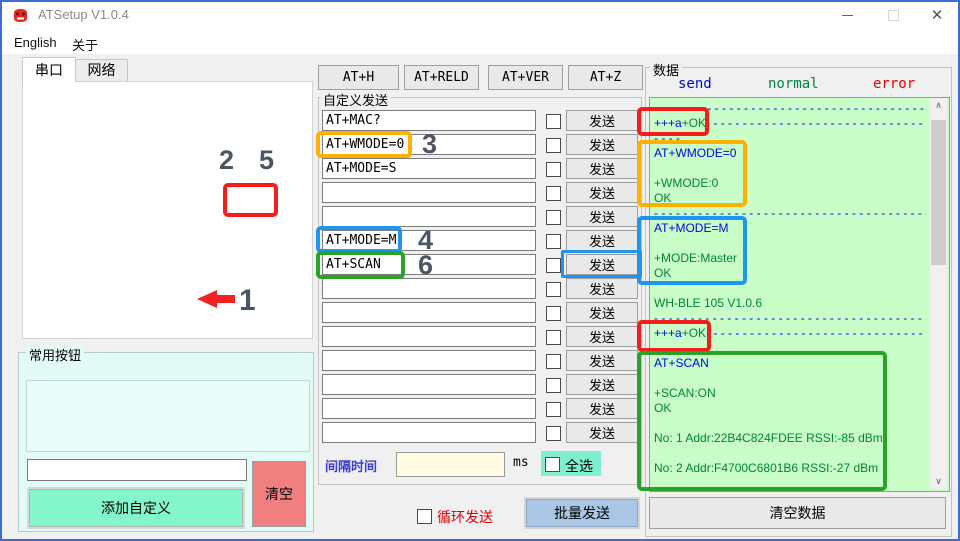  What do you see at coordinates (137, 470) in the screenshot?
I see `custom-button-name-input` at bounding box center [137, 470].